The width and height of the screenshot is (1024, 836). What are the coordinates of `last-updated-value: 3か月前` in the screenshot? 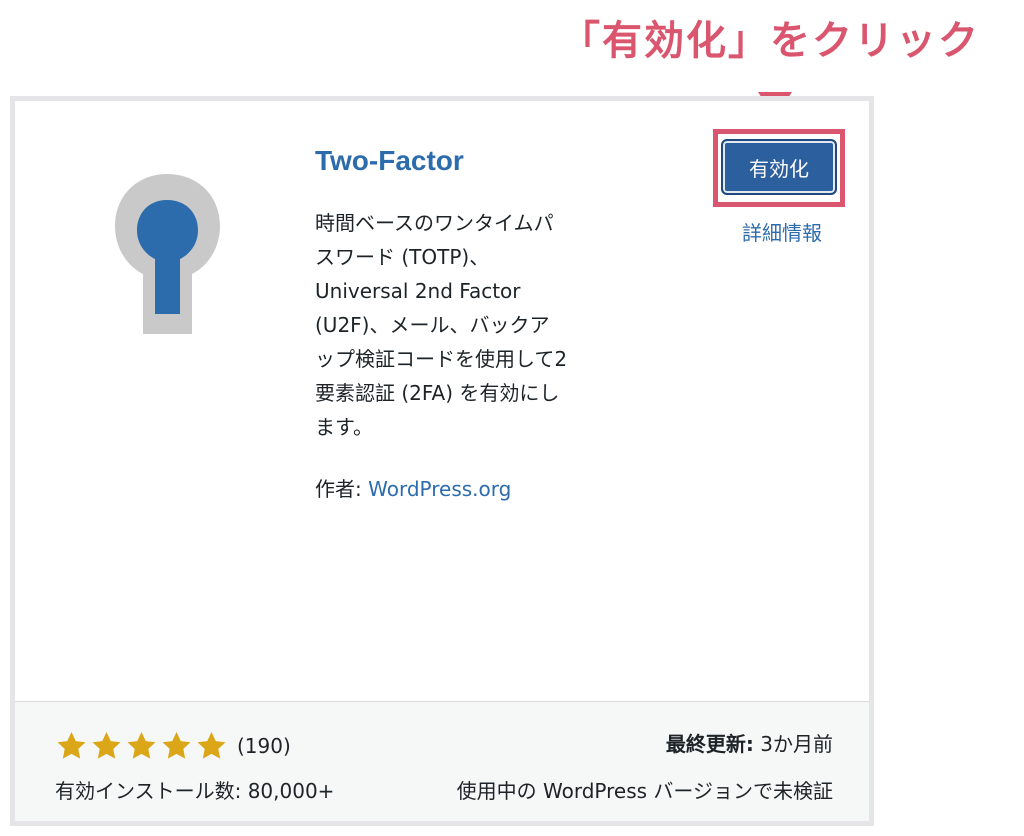 It's located at (796, 744).